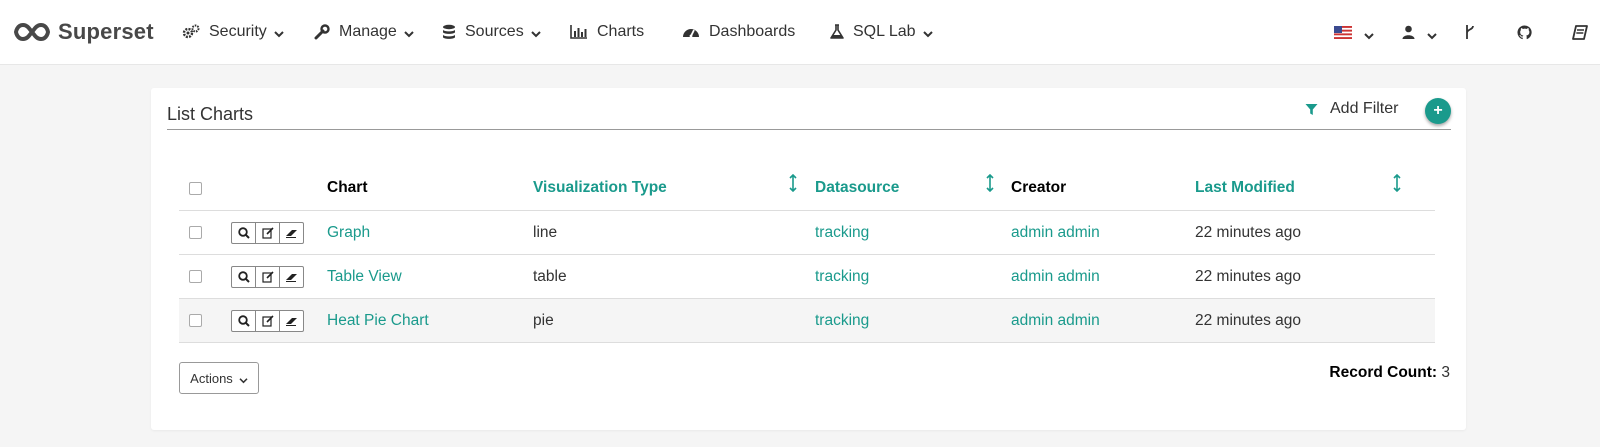 Image resolution: width=1600 pixels, height=447 pixels. I want to click on sort-link-last-modified: Last Modified, so click(1245, 187).